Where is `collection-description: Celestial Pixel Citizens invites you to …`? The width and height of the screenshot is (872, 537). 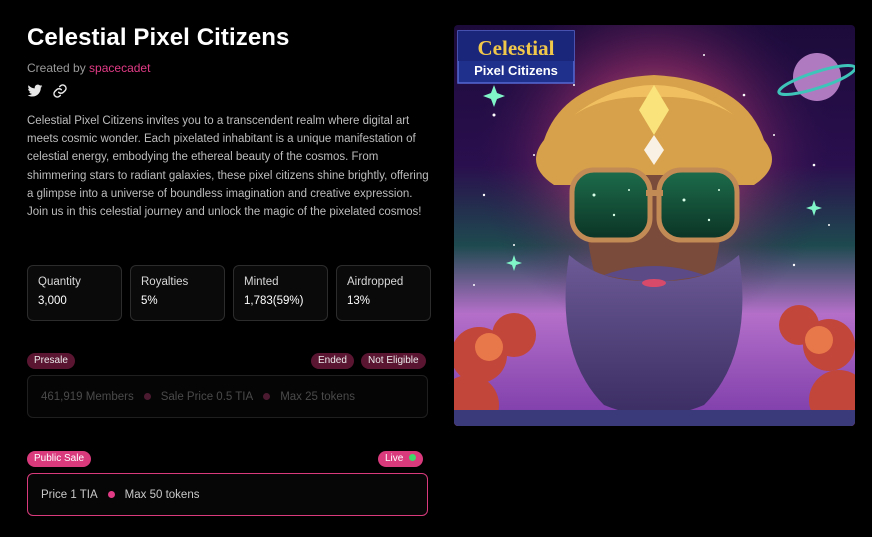 collection-description: Celestial Pixel Citizens invites you to … is located at coordinates (228, 167).